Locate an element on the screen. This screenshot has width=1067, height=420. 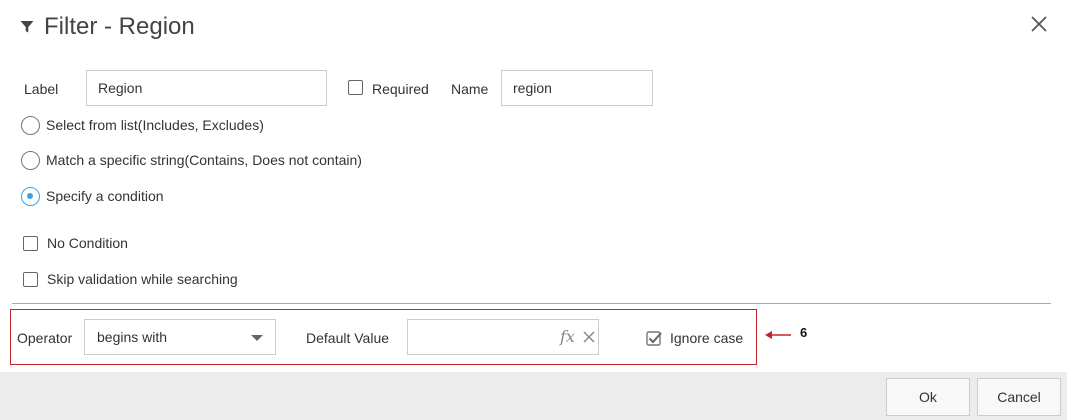
section-divider is located at coordinates (531, 303).